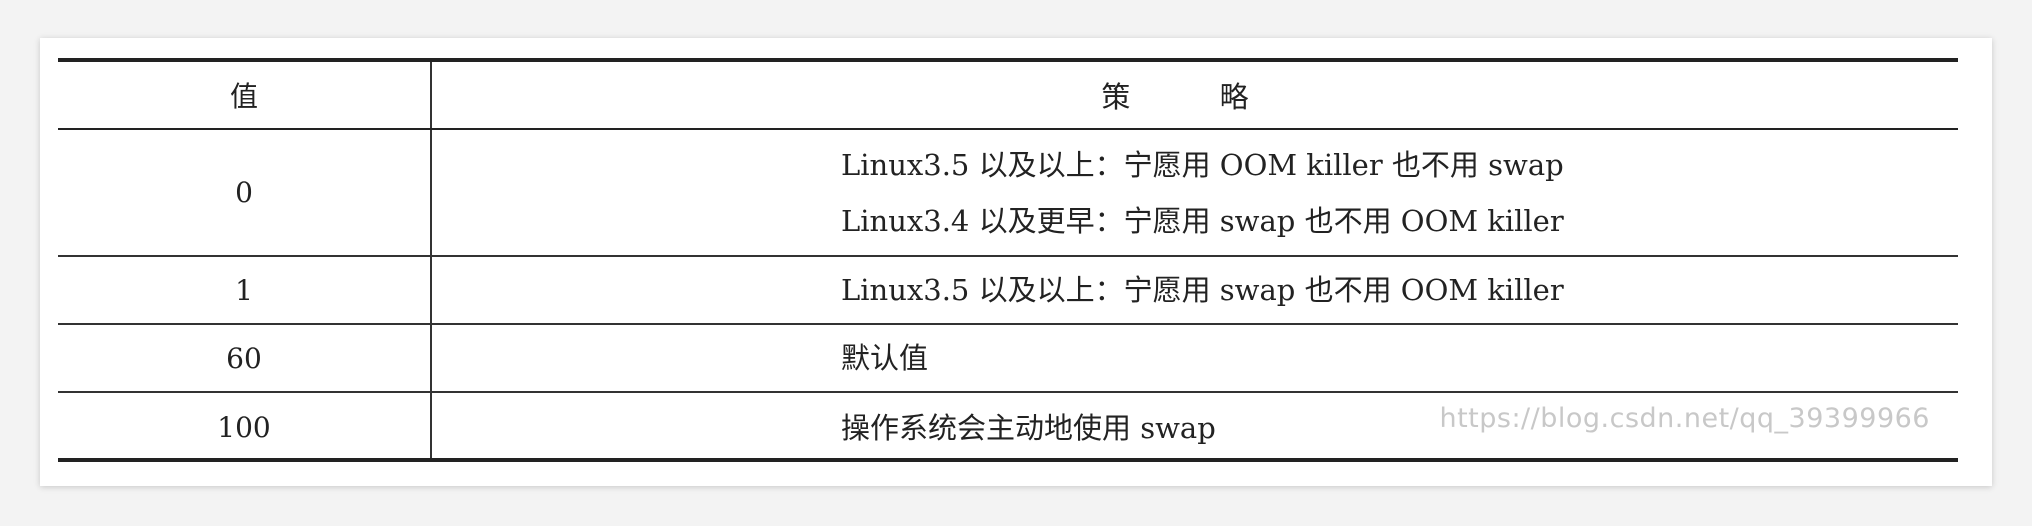 Image resolution: width=2032 pixels, height=526 pixels. I want to click on table-row: 1 Linux3.5 以及以上：宁愿用 swap 也不用 OOM killer, so click(1008, 291).